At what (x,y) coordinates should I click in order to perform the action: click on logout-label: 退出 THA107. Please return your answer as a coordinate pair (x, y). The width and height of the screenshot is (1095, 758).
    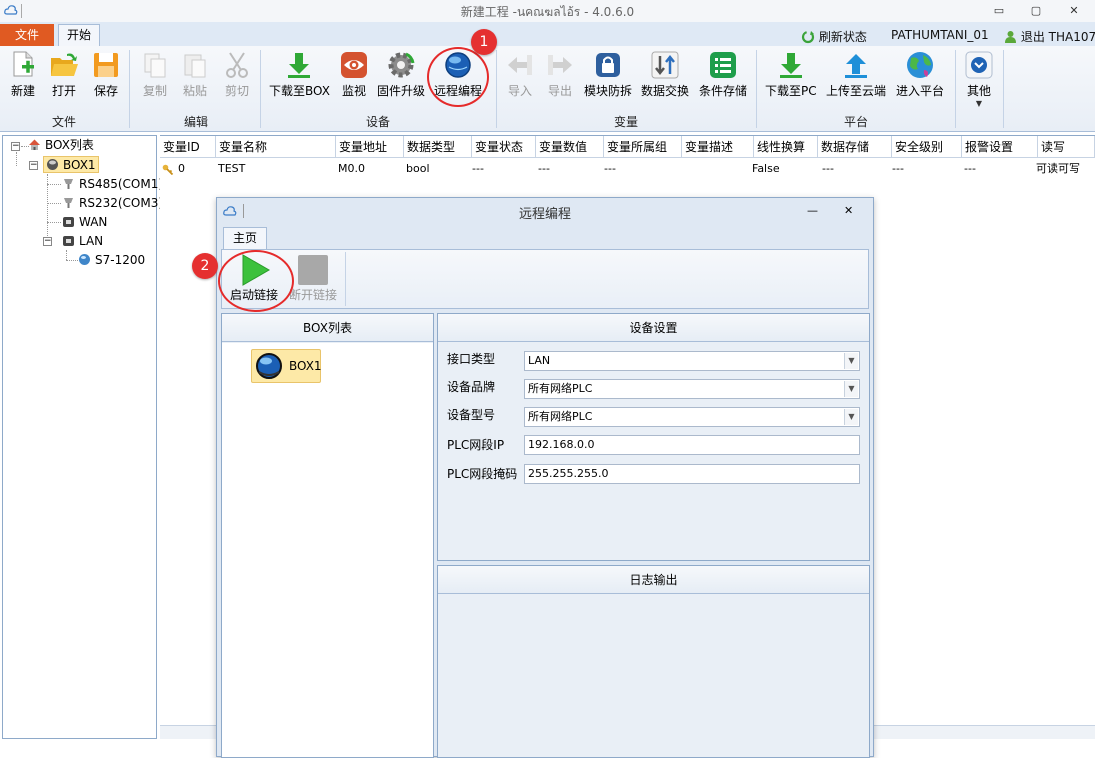
    Looking at the image, I should click on (1057, 37).